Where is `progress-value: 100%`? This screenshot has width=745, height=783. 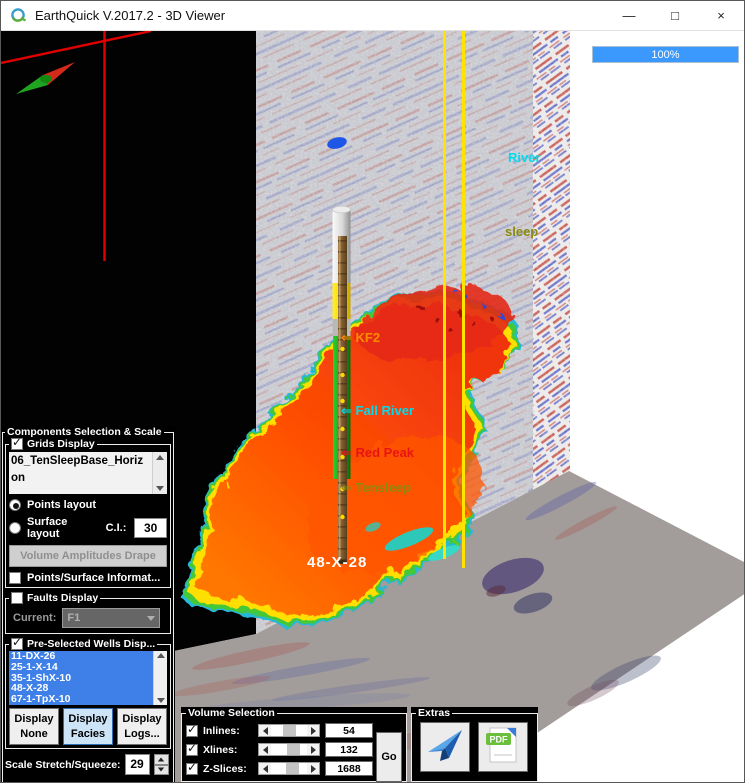
progress-value: 100% is located at coordinates (665, 54).